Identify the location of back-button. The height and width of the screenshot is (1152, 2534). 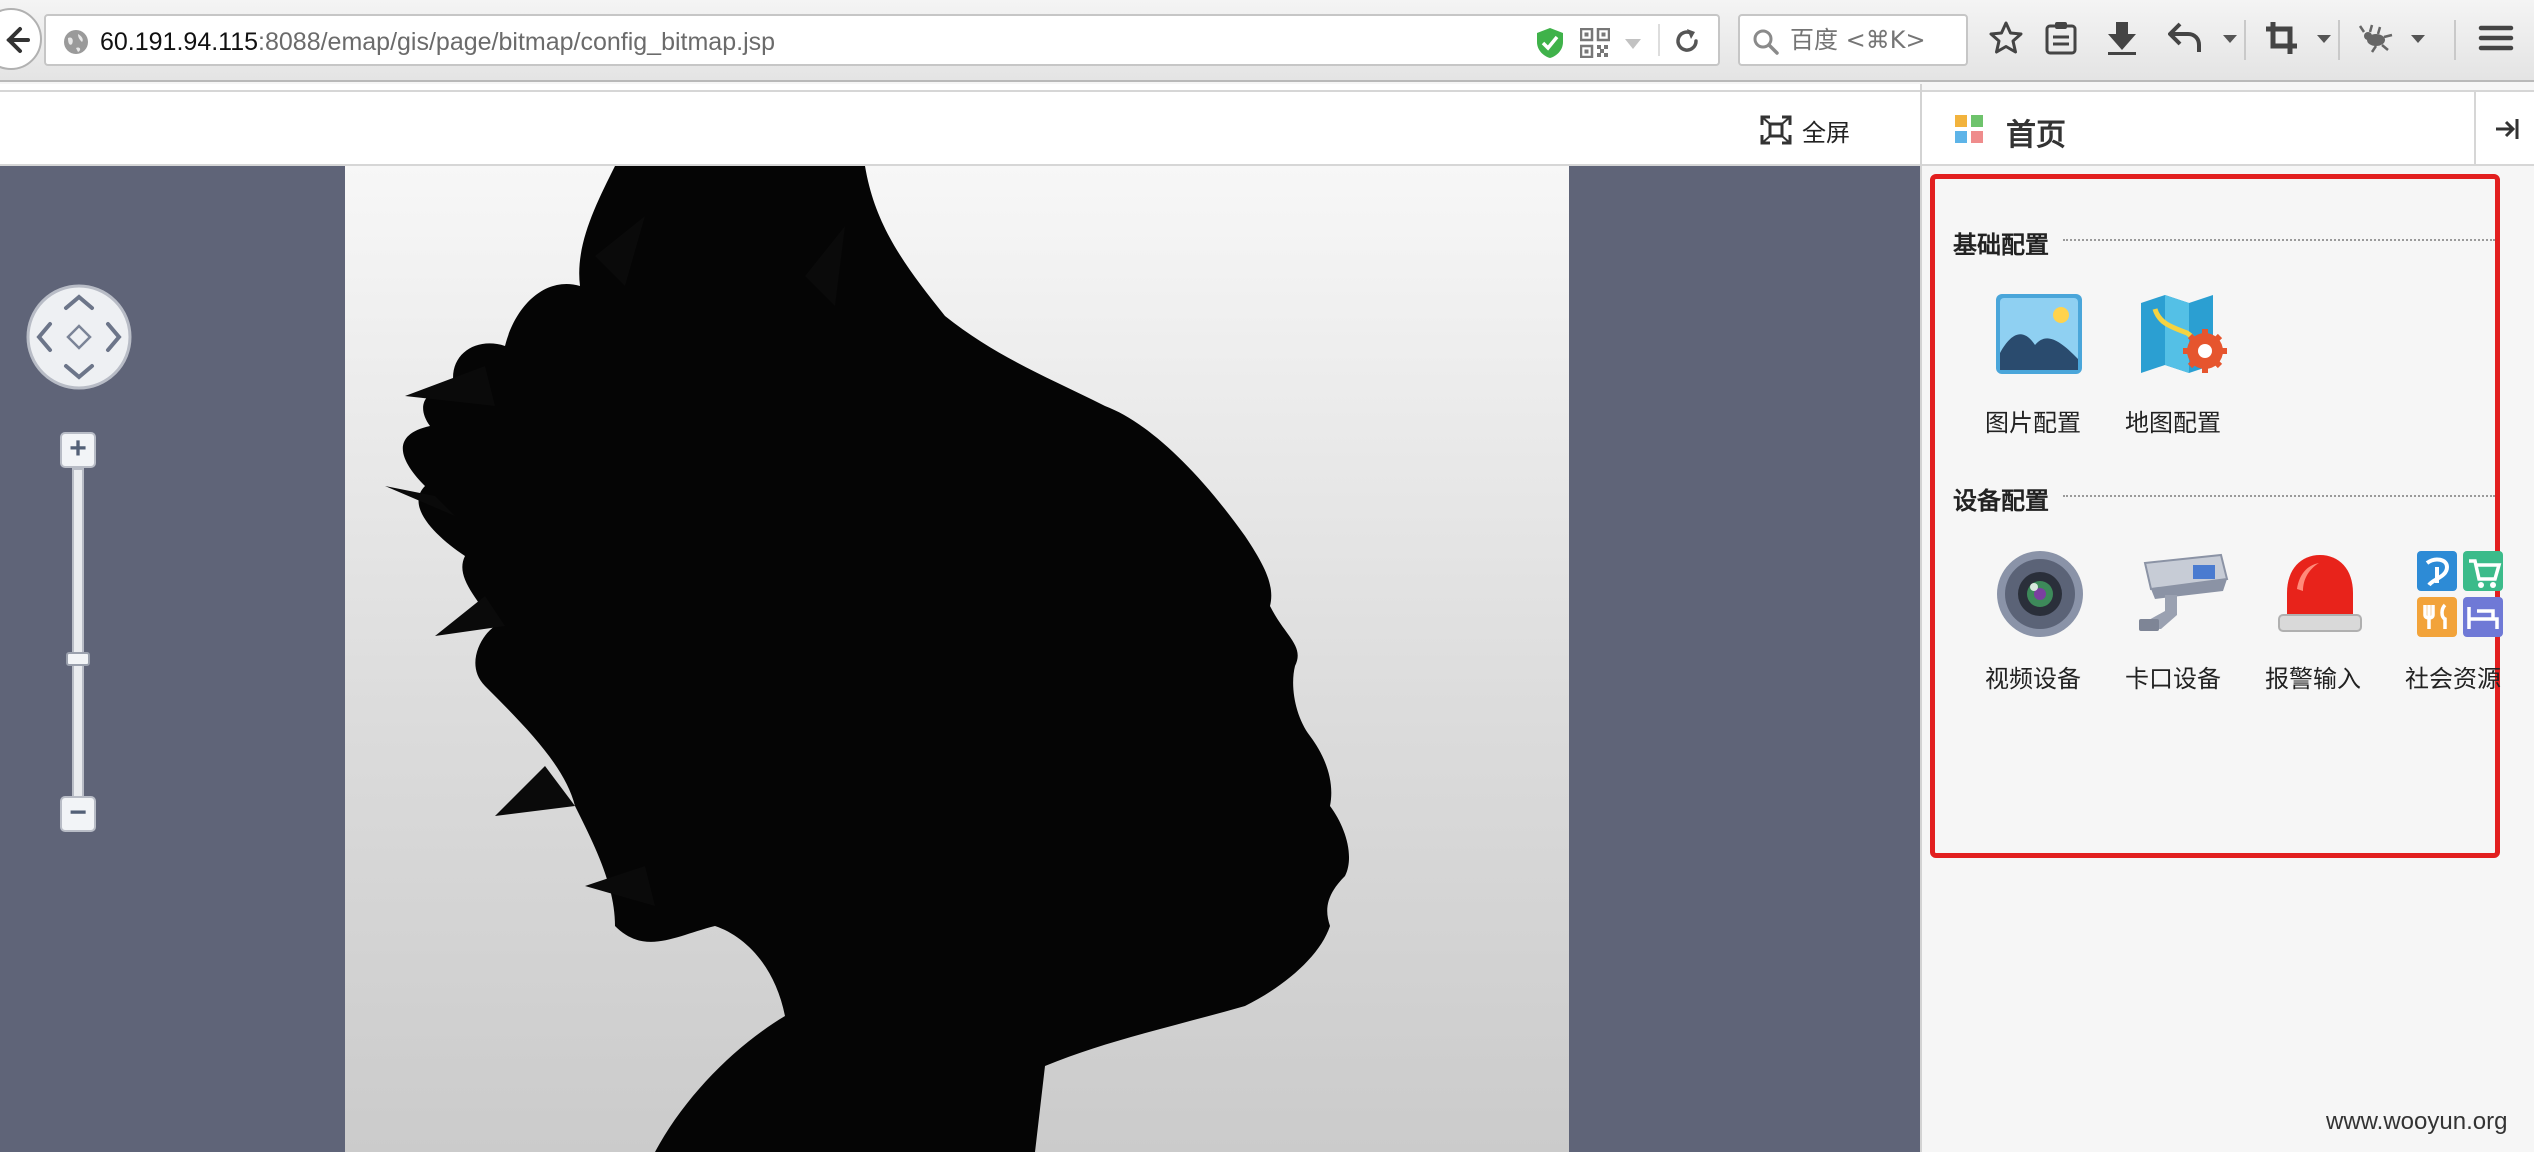
(21, 39).